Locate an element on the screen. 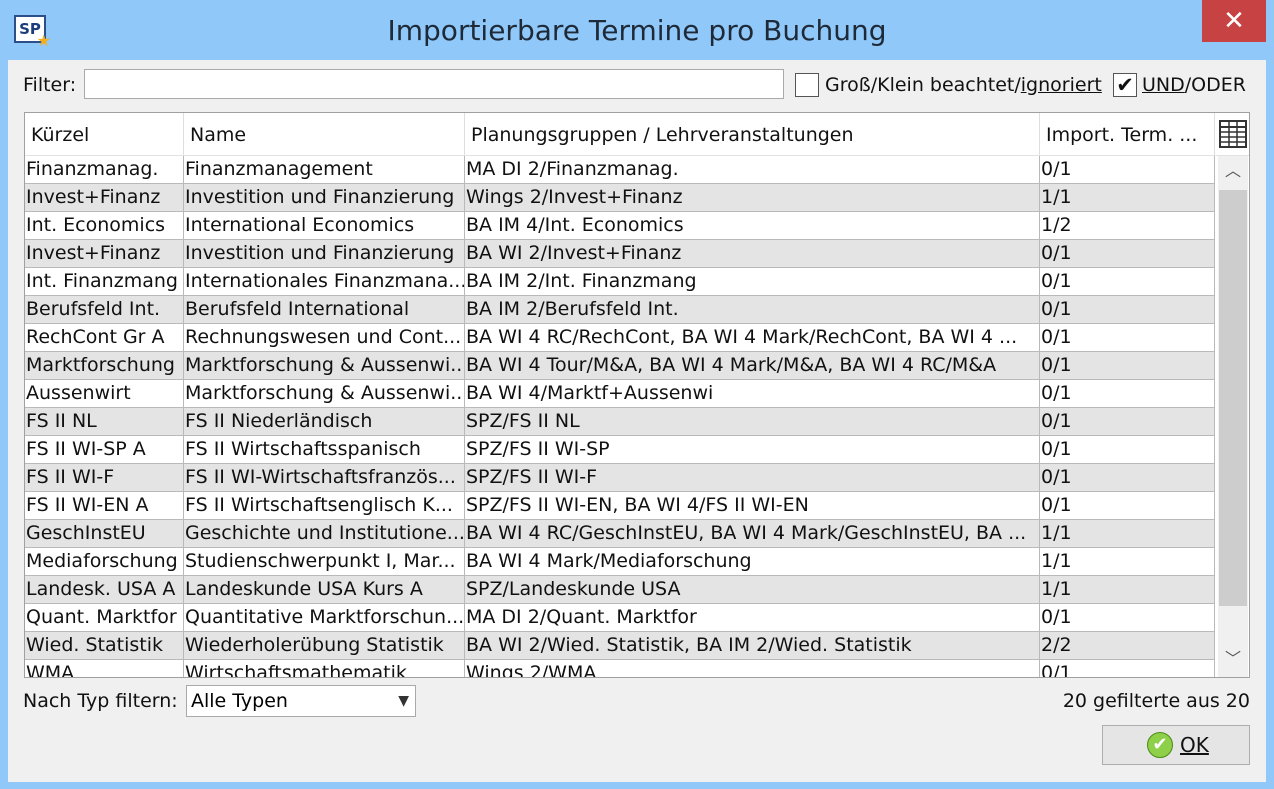 This screenshot has width=1274, height=789. cell-kuerzel: WMA is located at coordinates (104, 668).